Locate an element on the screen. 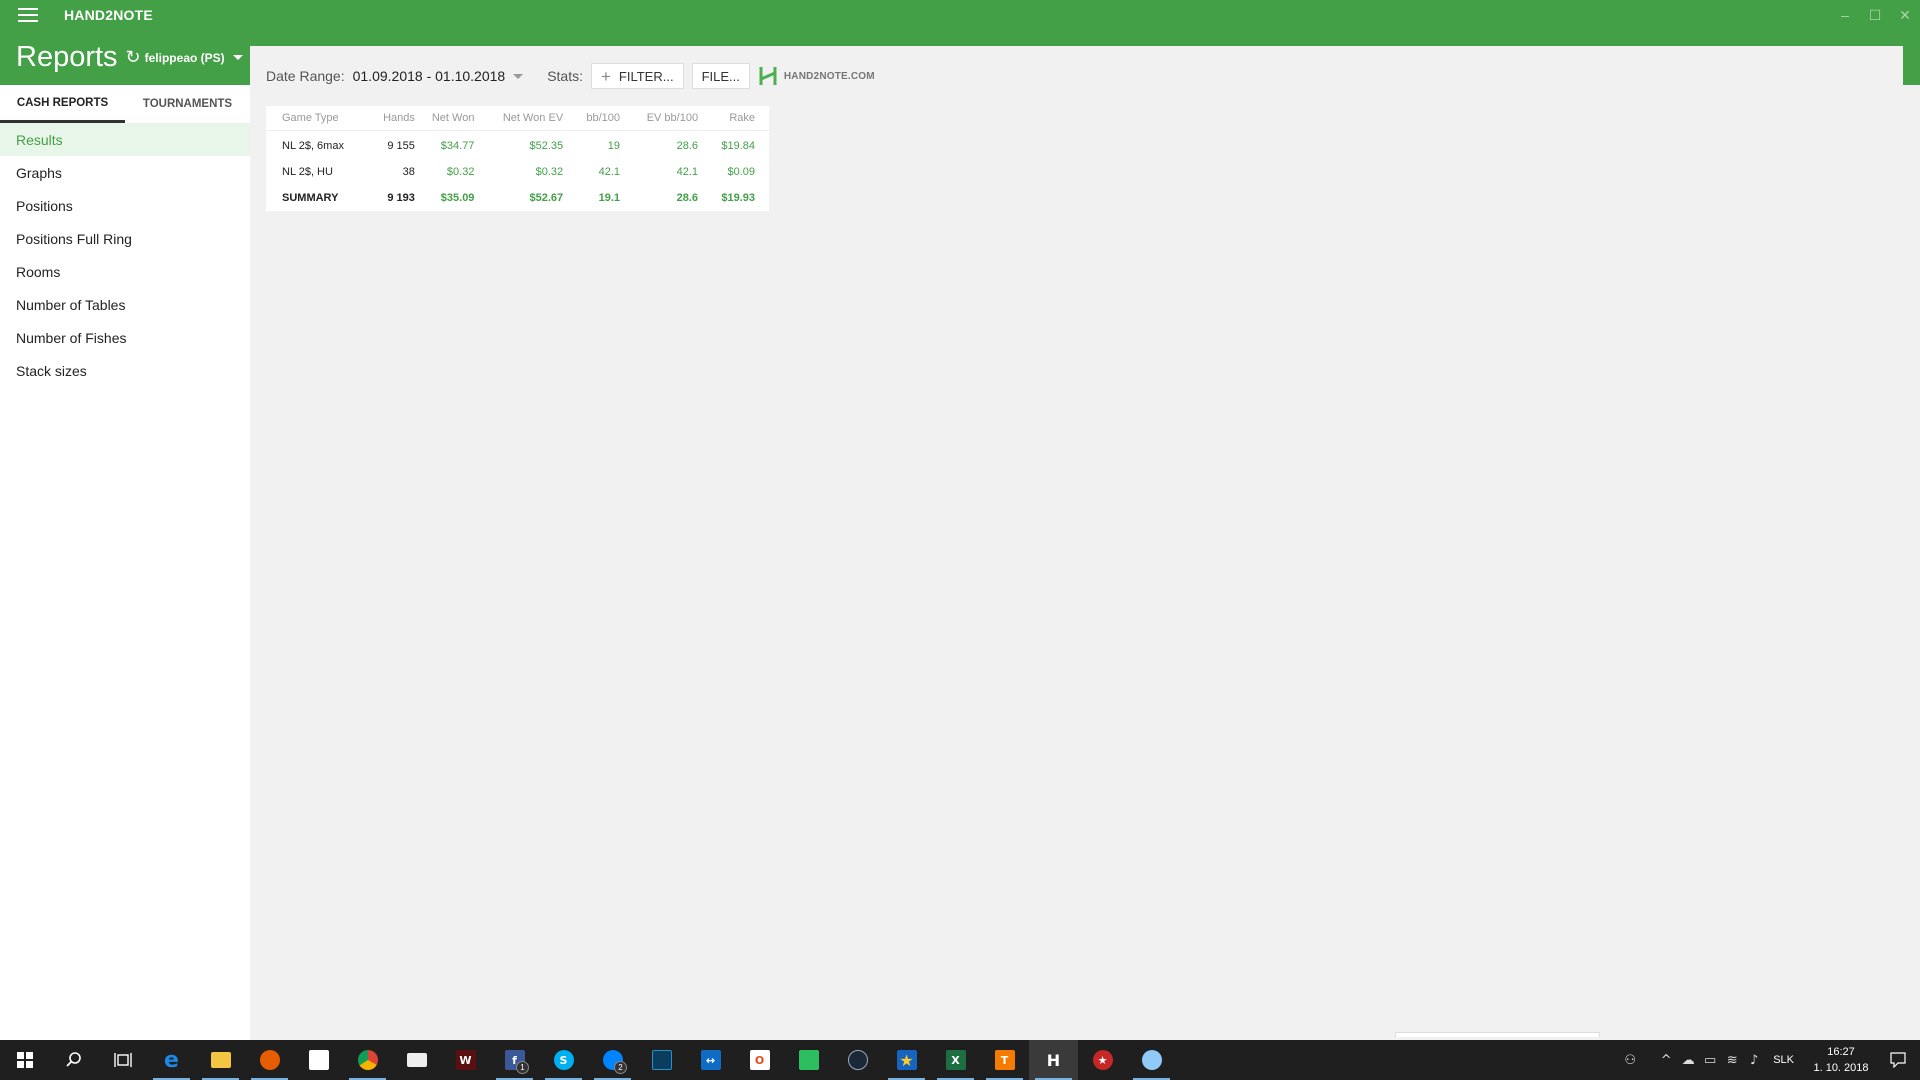 This screenshot has width=1920, height=1080. paint-icon is located at coordinates (1151, 1060).